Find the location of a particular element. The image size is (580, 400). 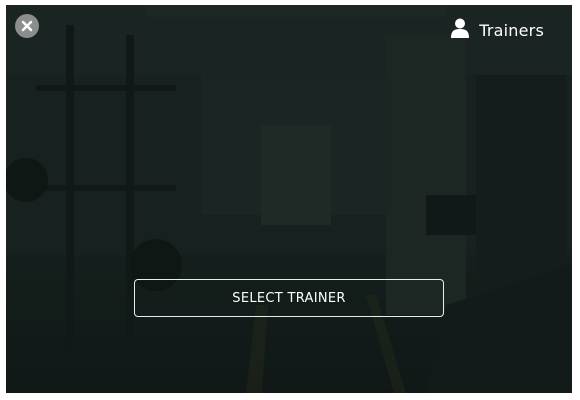

user-icon is located at coordinates (460, 30).